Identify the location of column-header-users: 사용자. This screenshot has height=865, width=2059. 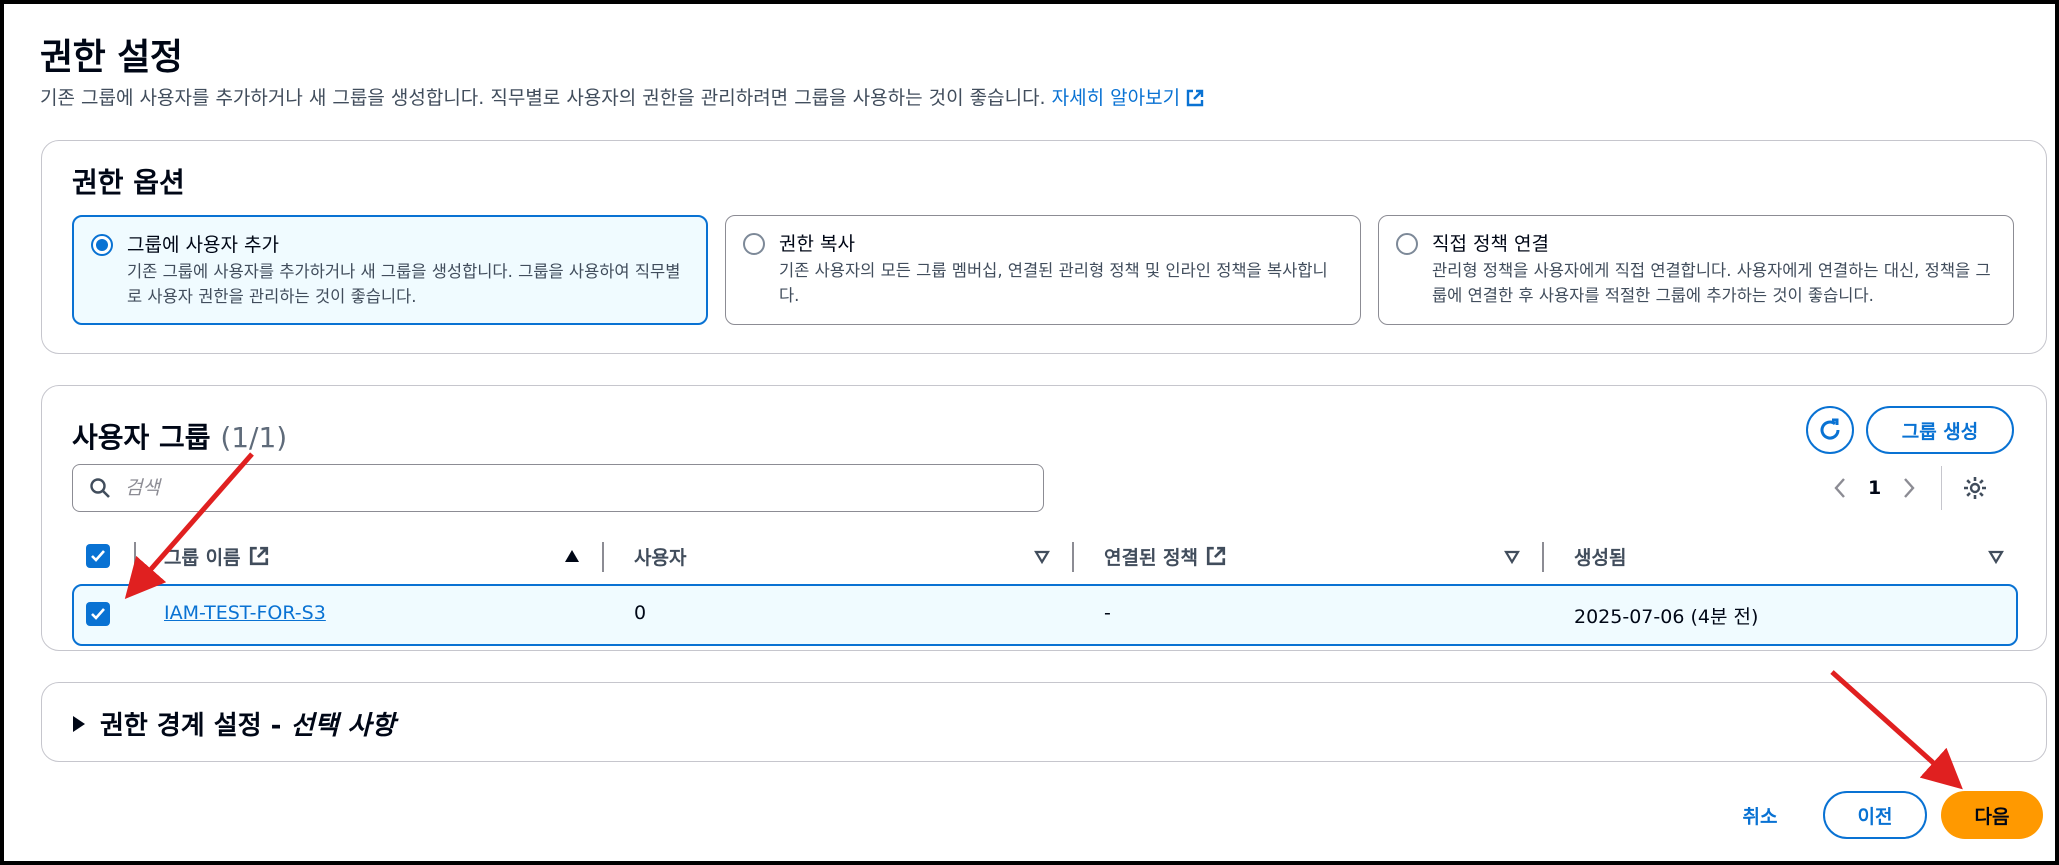
(660, 556).